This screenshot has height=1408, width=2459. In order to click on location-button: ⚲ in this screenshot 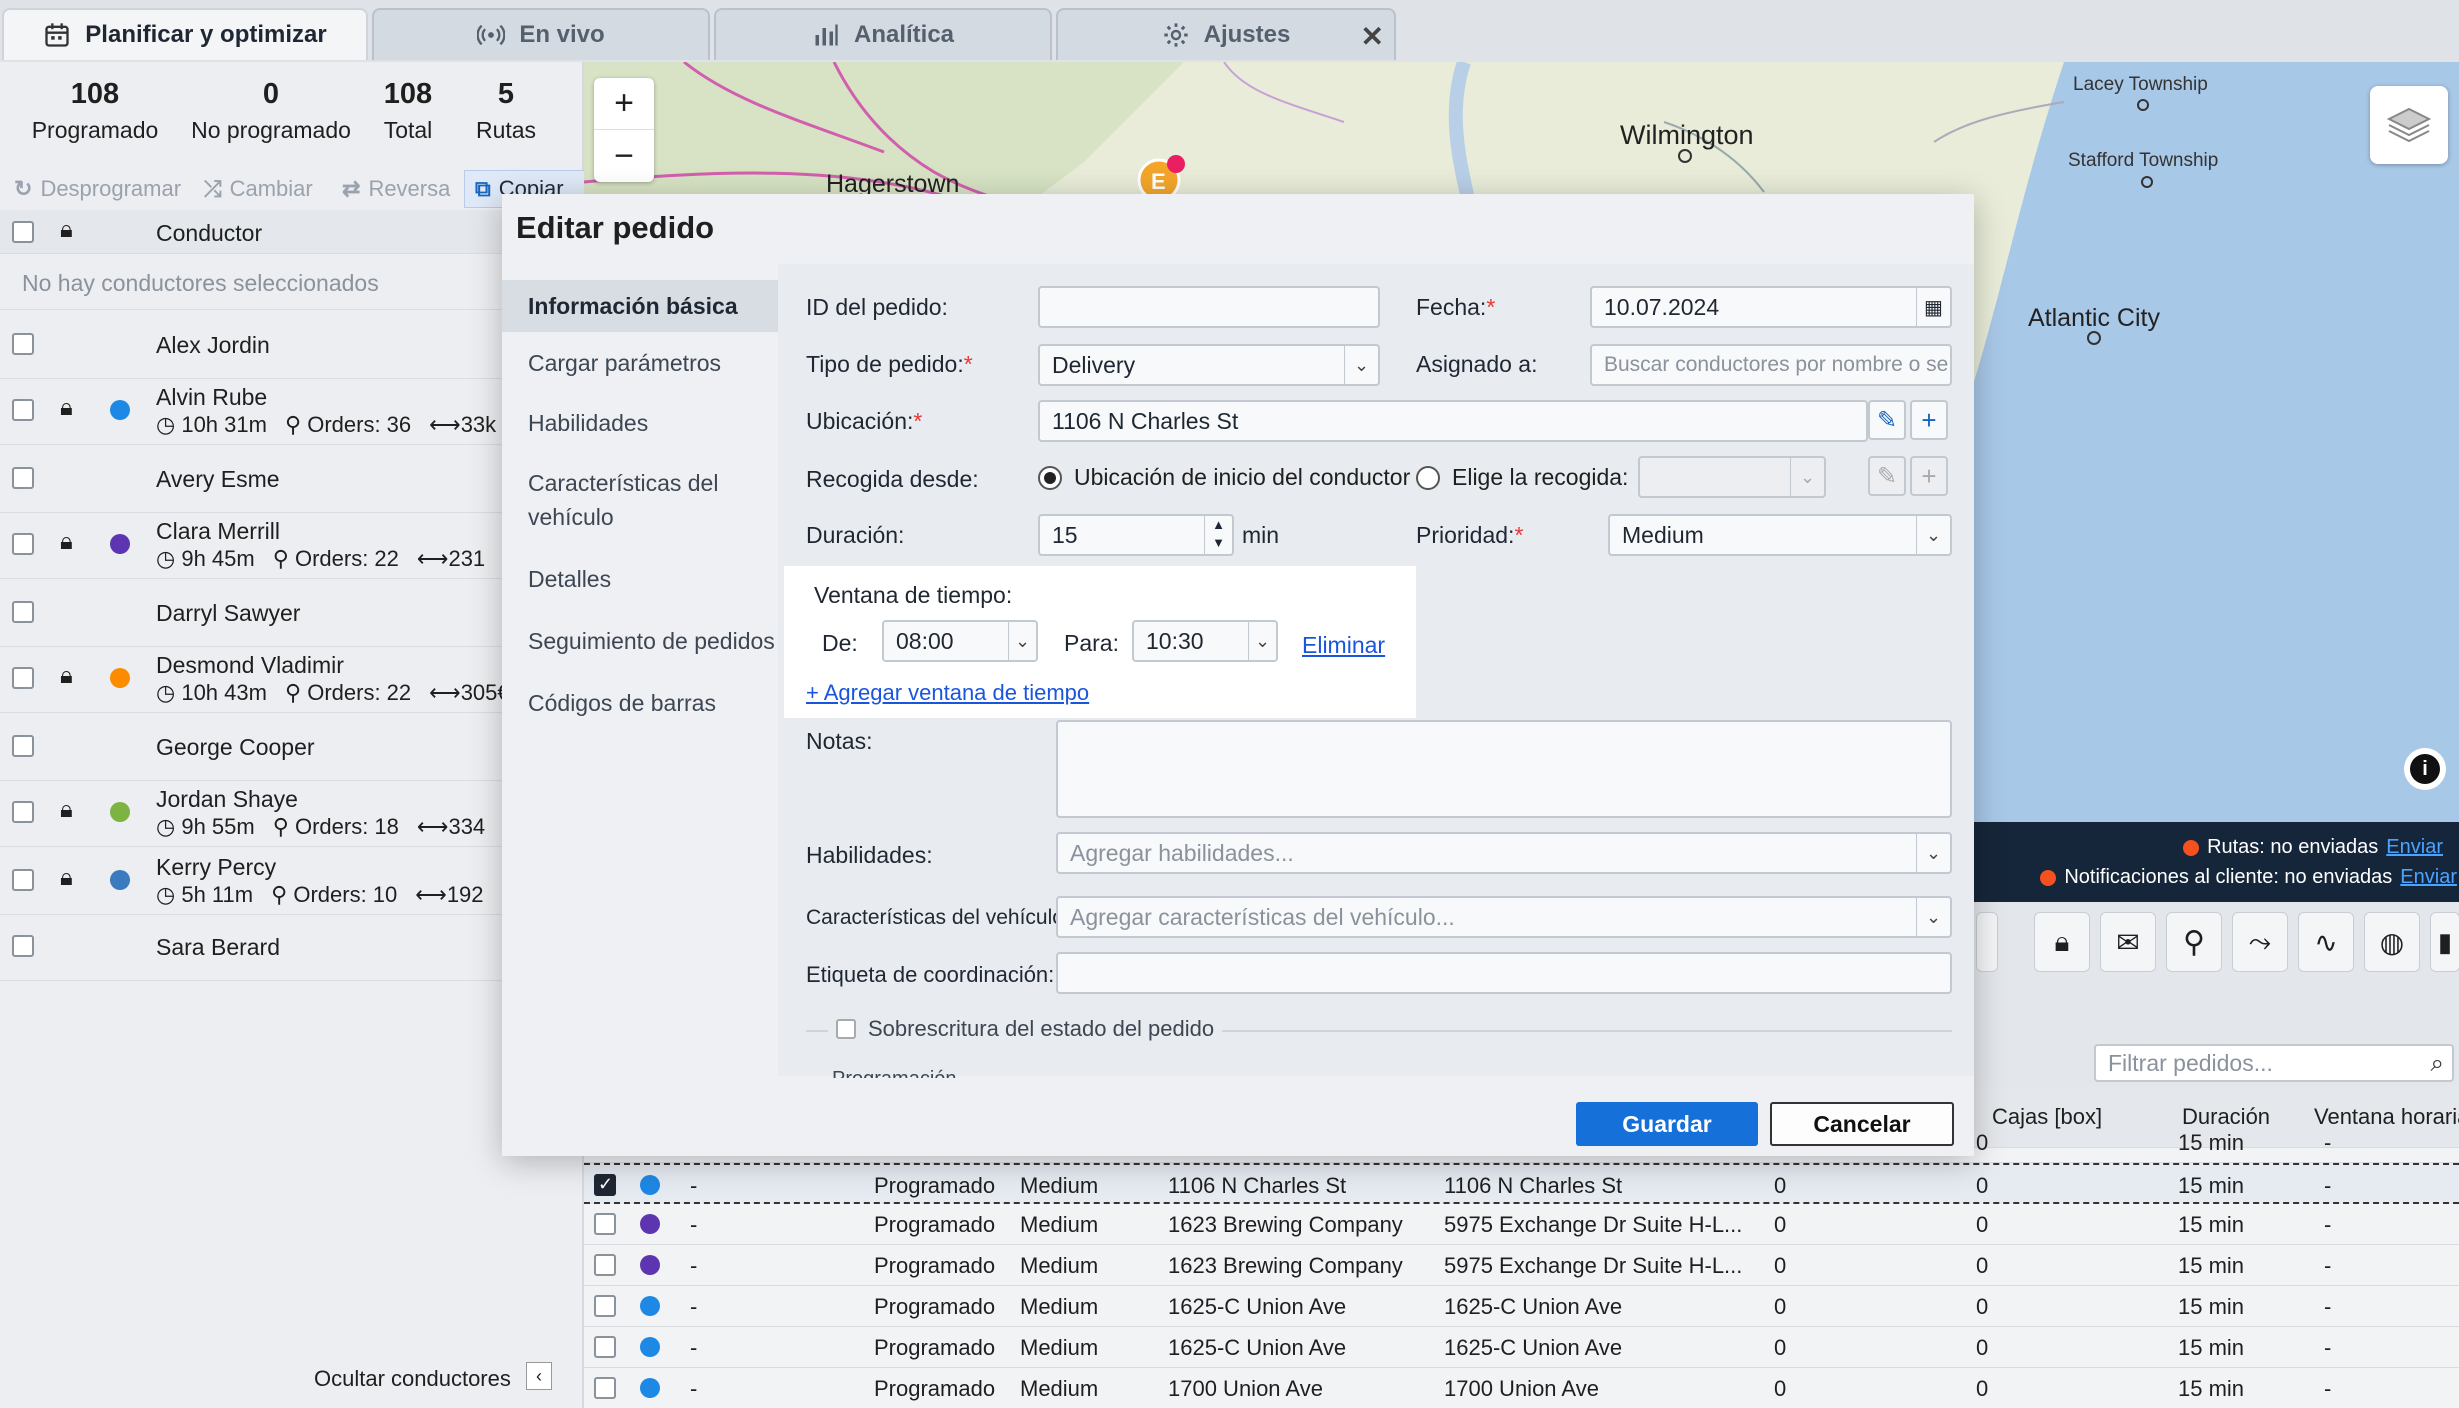, I will do `click(2194, 942)`.